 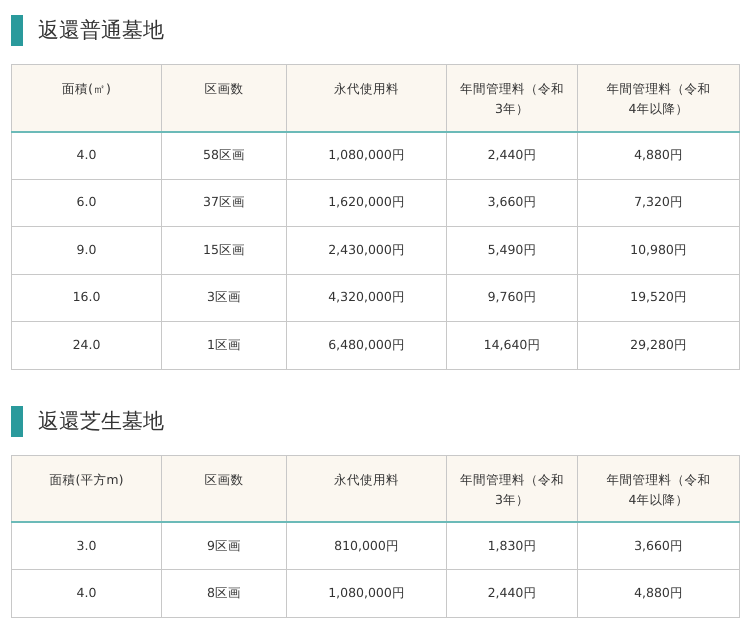 I want to click on table-cell: 58区画, so click(x=224, y=155).